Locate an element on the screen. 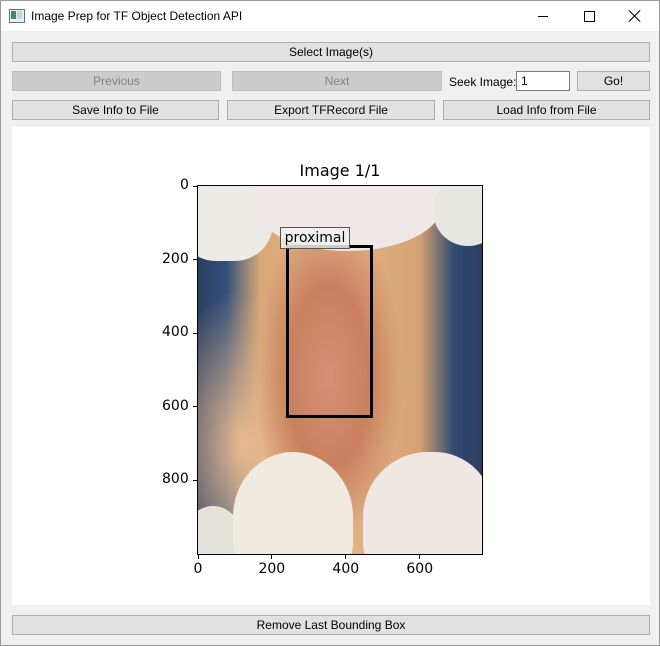  close-button is located at coordinates (635, 16).